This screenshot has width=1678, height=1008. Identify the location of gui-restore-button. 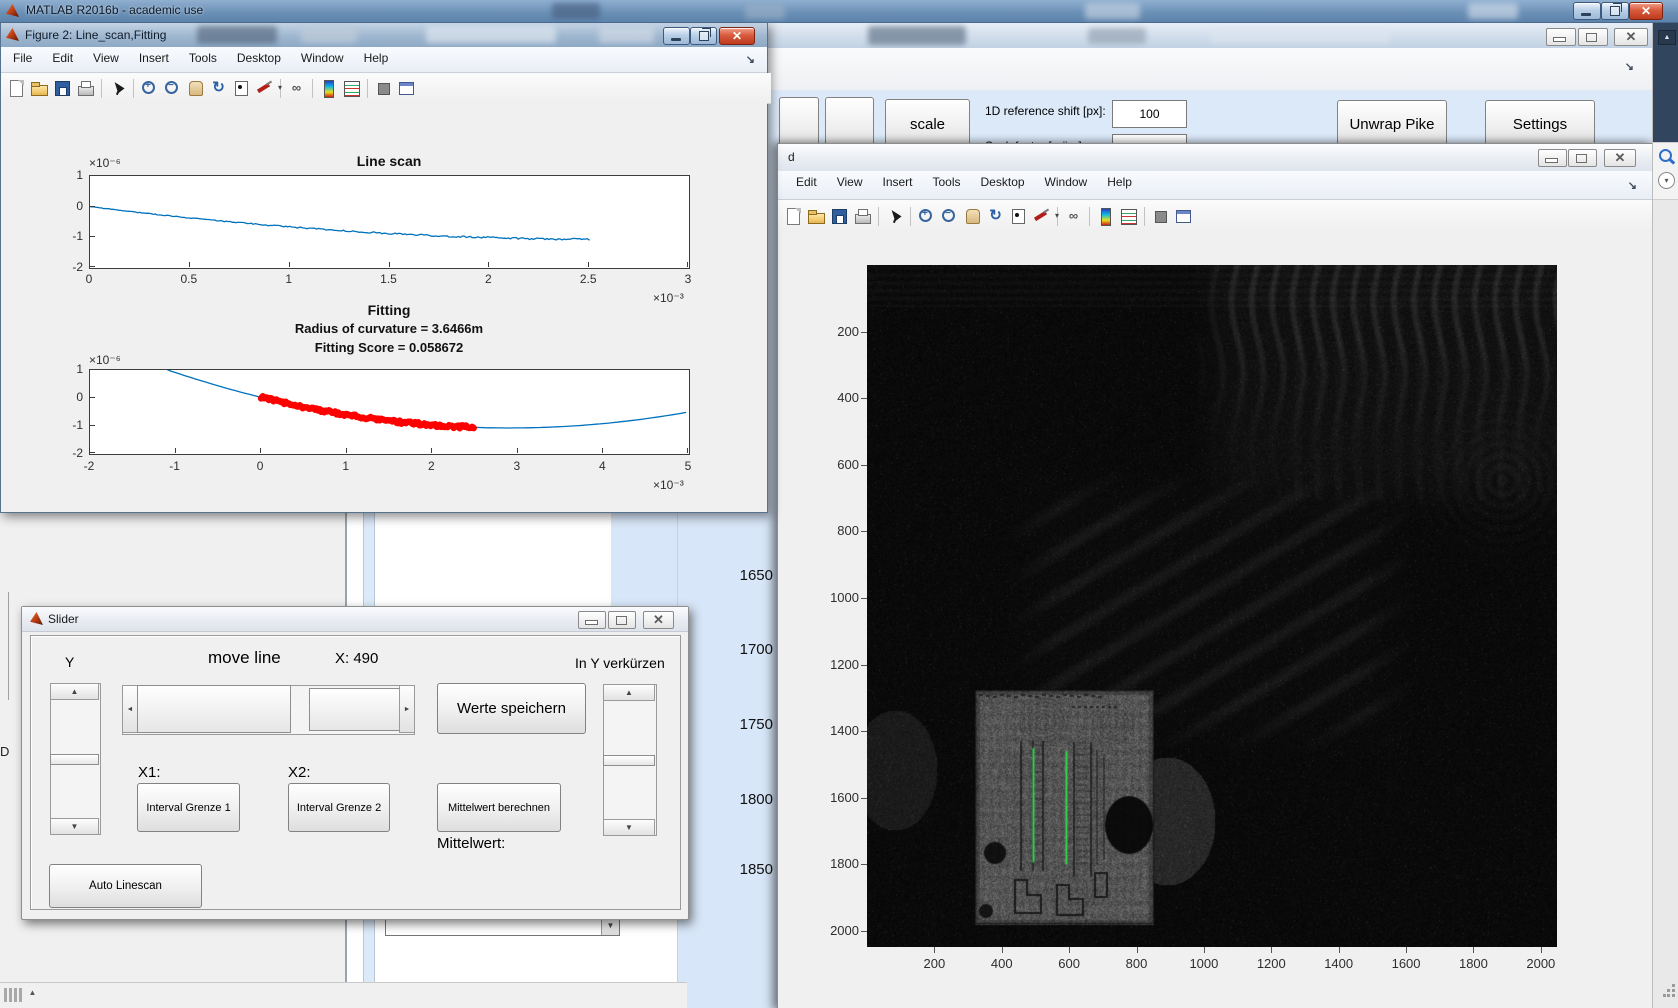
(1593, 37).